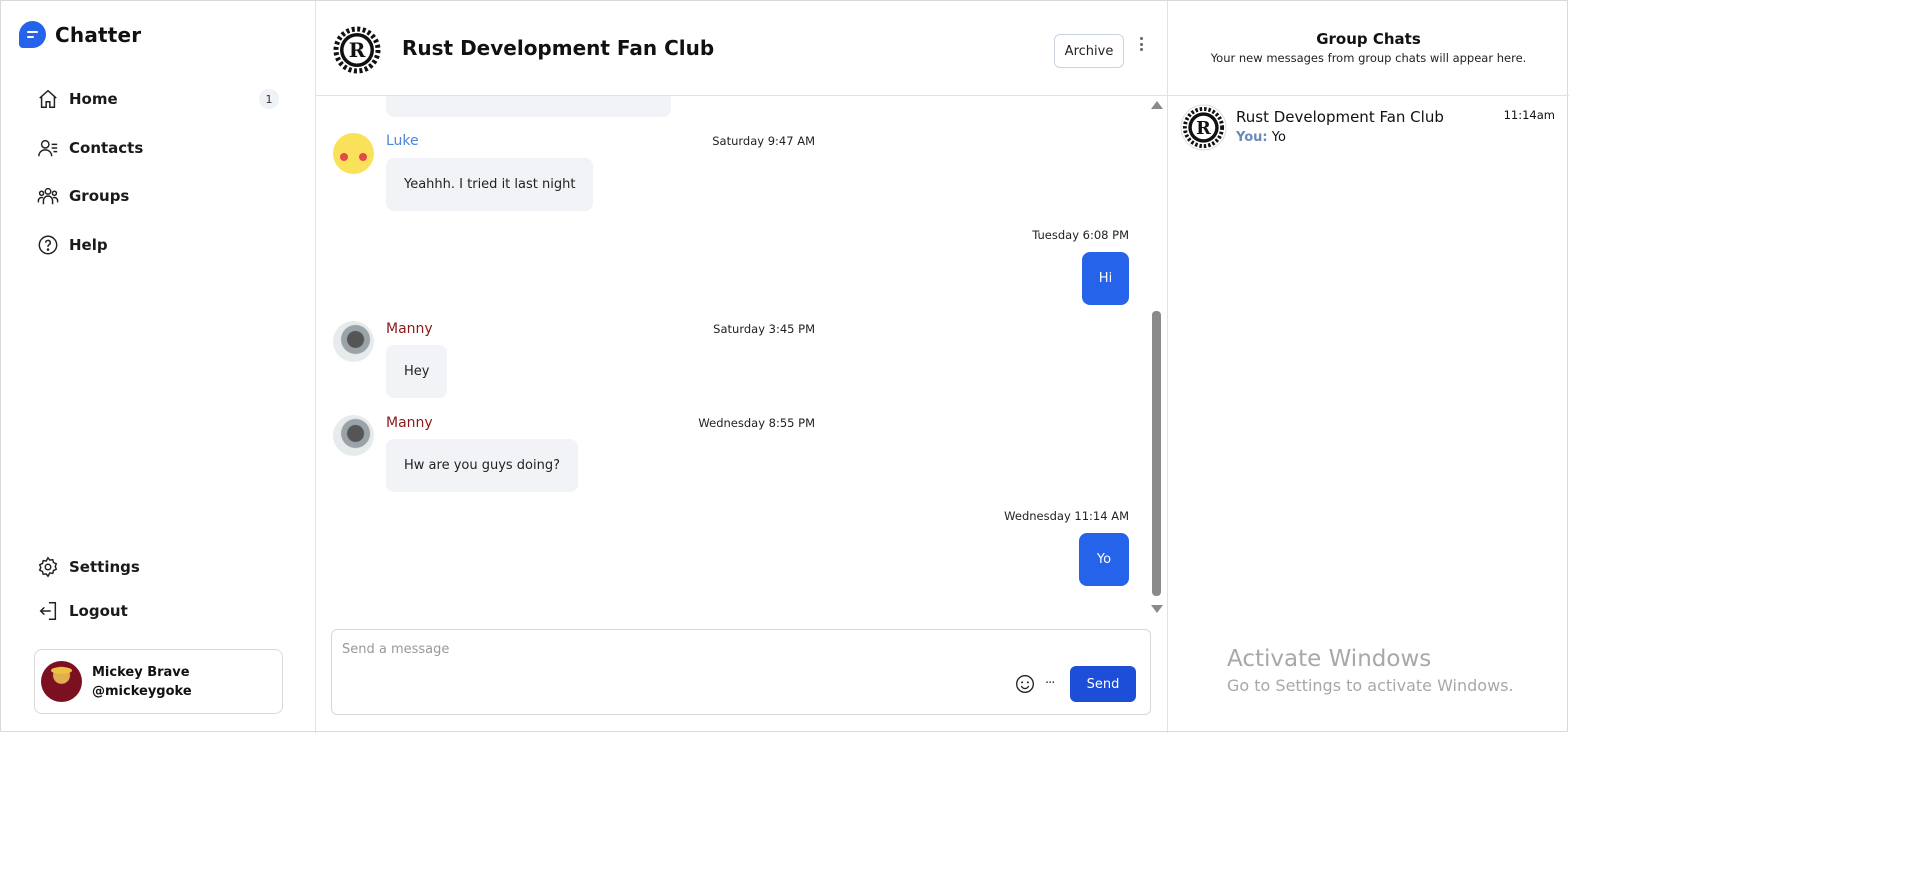 The width and height of the screenshot is (1908, 891). Describe the element at coordinates (104, 567) in the screenshot. I see `nav-label: Settings` at that location.